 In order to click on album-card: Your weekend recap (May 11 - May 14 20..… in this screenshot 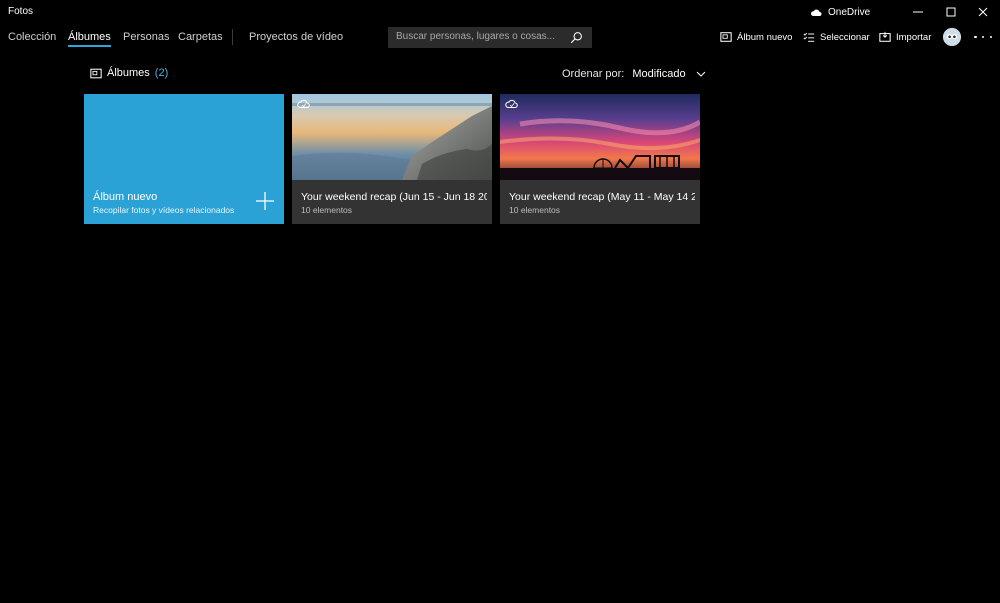, I will do `click(600, 159)`.